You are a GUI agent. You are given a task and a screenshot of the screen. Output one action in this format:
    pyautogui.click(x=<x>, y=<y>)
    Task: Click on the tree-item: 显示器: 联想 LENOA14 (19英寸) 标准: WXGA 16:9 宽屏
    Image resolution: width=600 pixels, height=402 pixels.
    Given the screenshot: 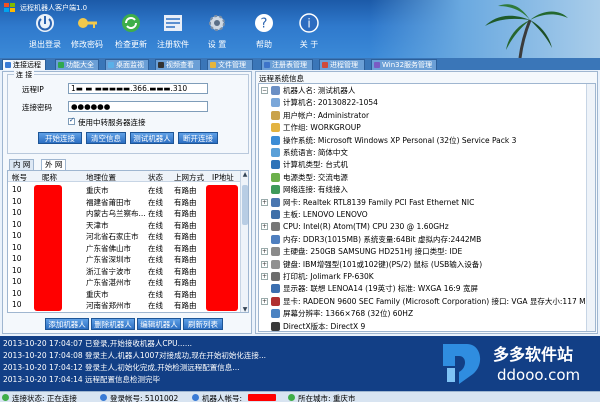 What is the action you would take?
    pyautogui.click(x=423, y=288)
    